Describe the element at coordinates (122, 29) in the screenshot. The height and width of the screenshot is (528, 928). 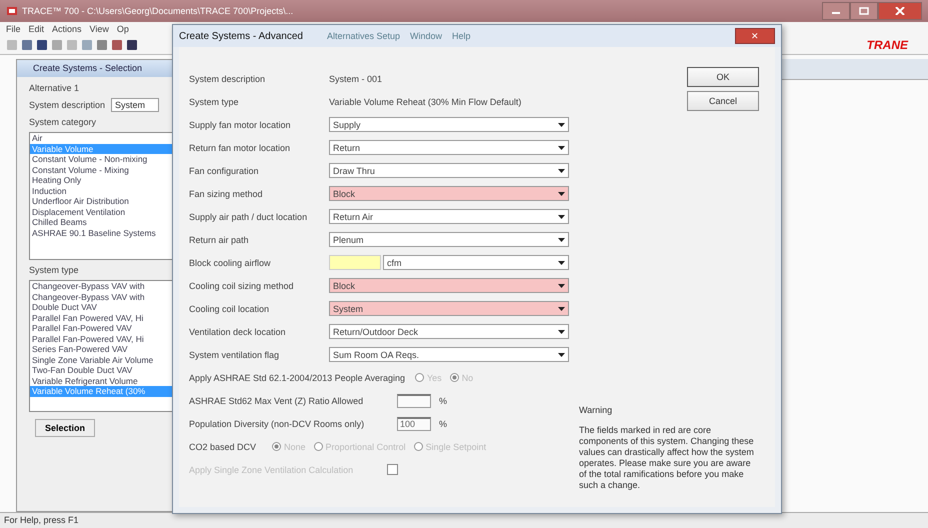
I see `menu-item: Op` at that location.